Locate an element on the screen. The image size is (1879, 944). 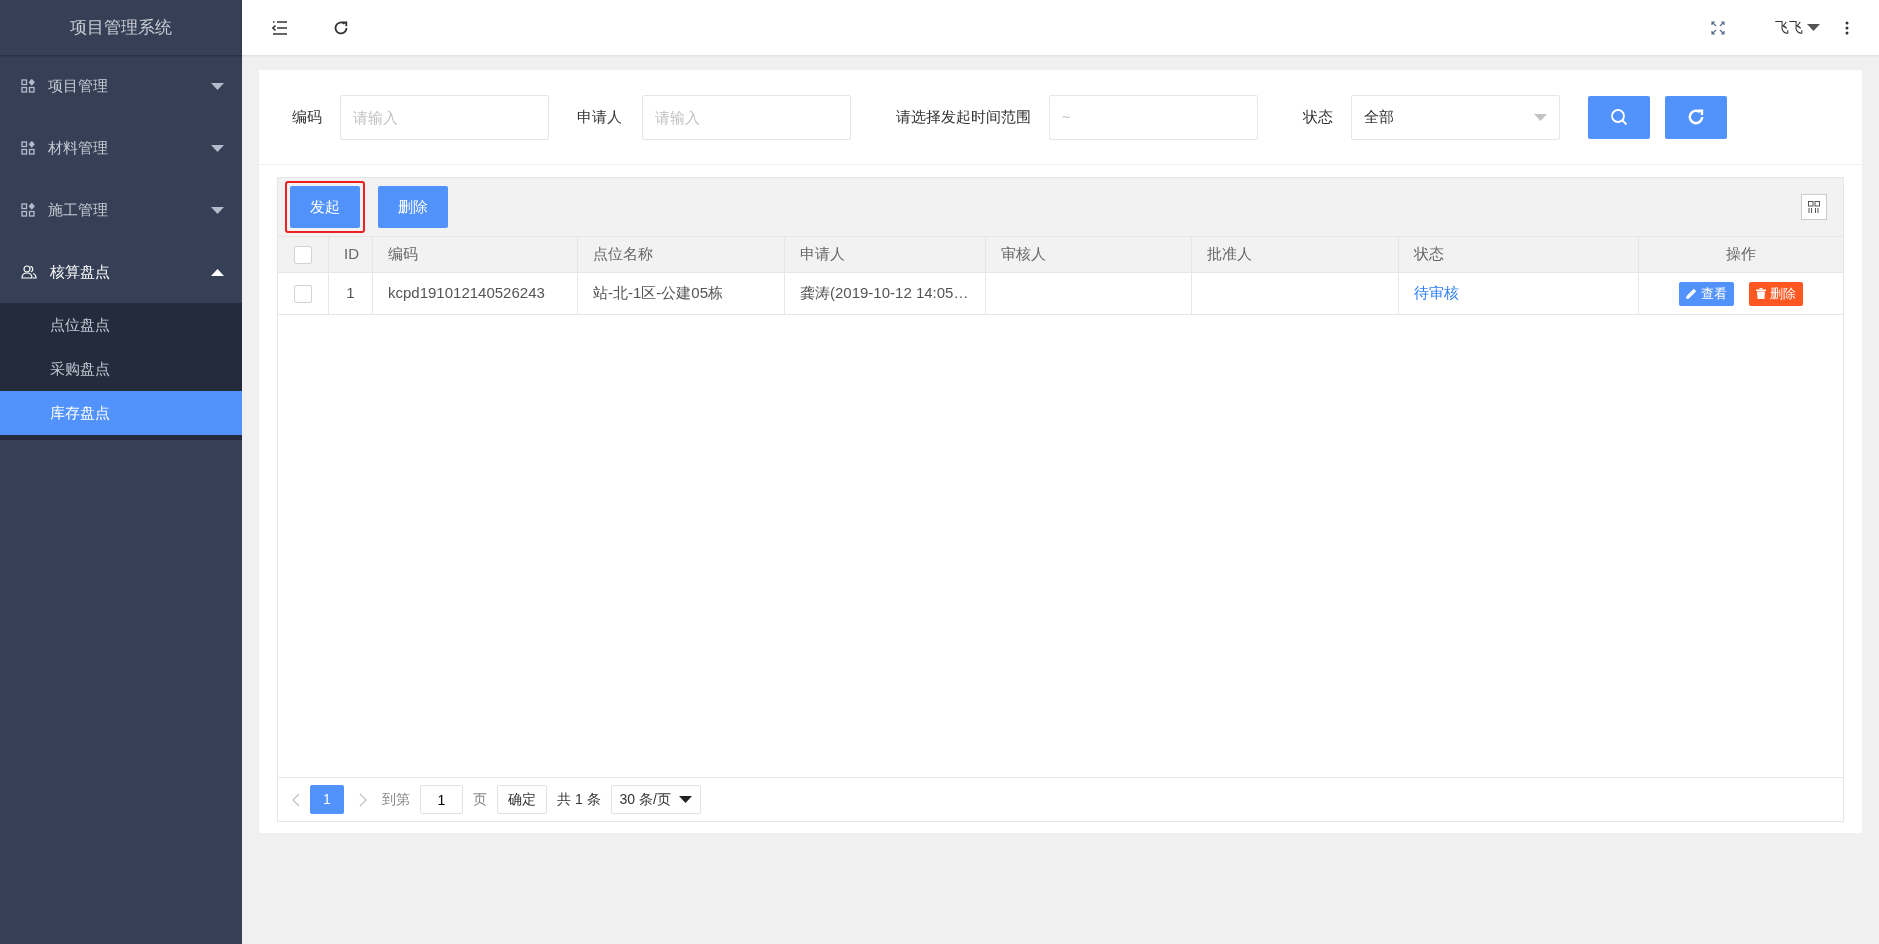
column-header: 批准人 is located at coordinates (1295, 254).